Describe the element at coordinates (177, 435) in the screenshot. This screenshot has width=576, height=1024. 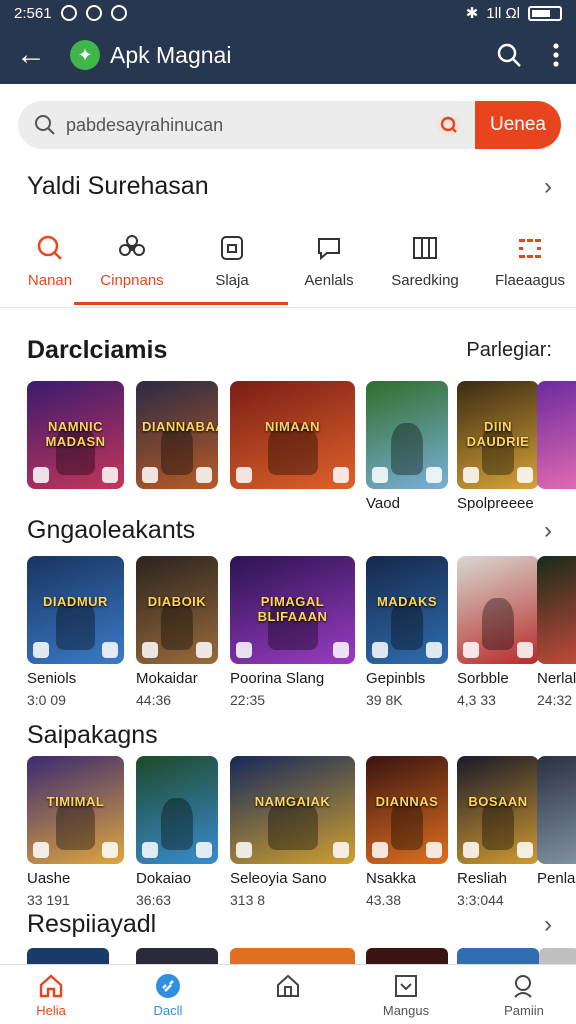
I see `game-tile: DIANNABAANOU` at that location.